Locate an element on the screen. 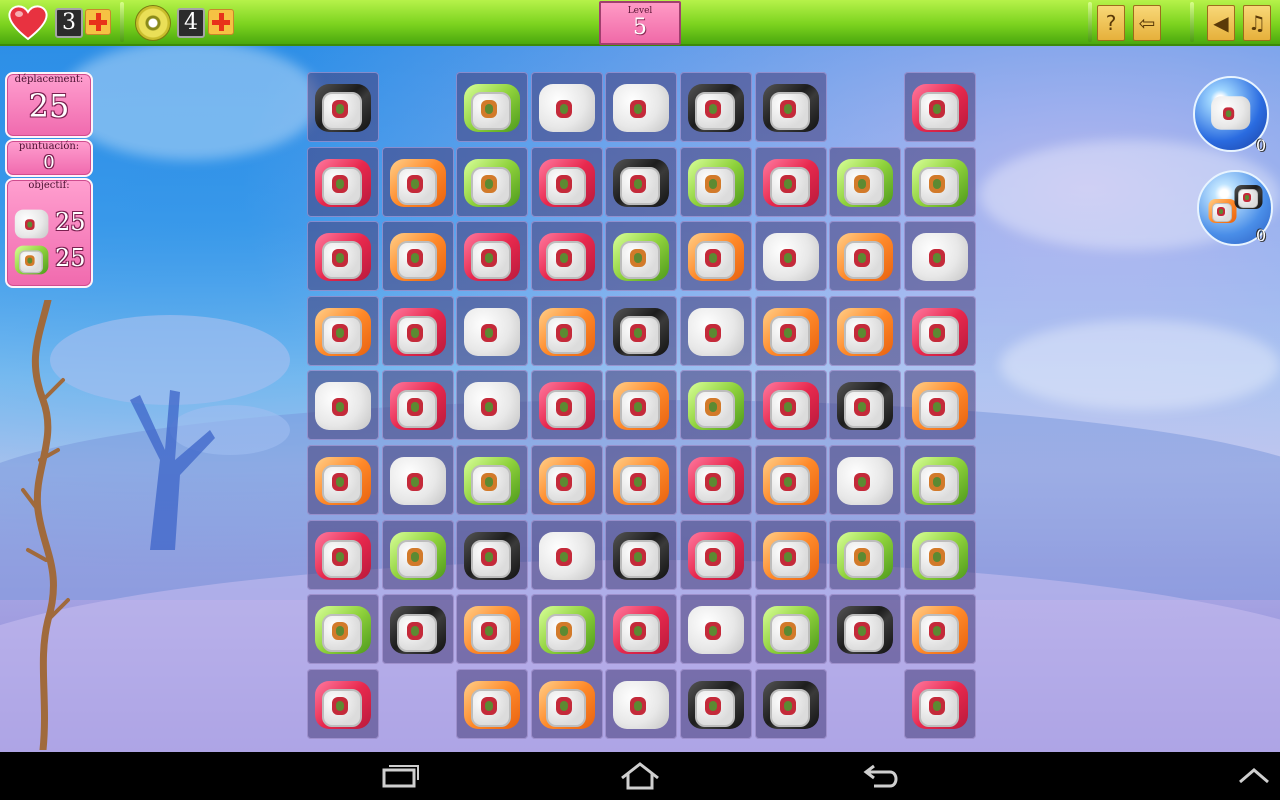 The height and width of the screenshot is (800, 1280). tree-silhouette is located at coordinates (170, 432).